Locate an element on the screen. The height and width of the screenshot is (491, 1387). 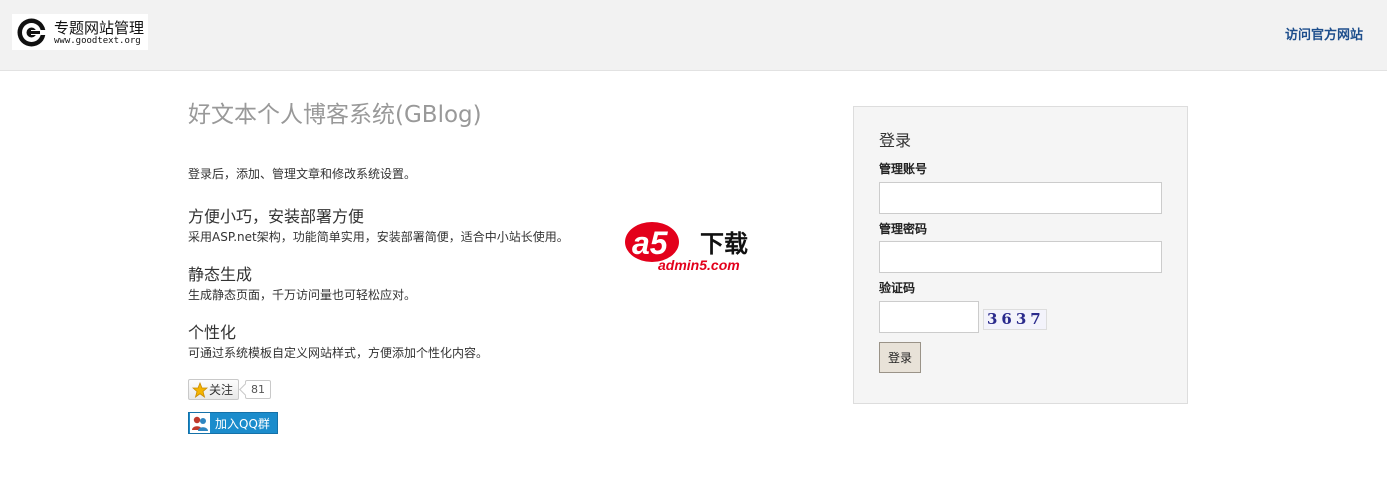
feature-title: 方便小巧，安装部署方便 is located at coordinates (276, 216).